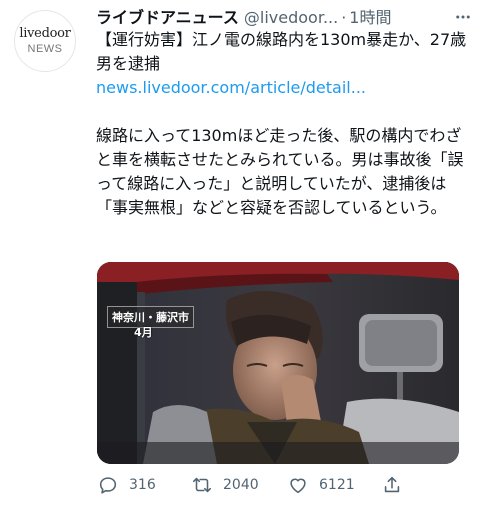 The width and height of the screenshot is (480, 506). I want to click on photo-caption-month: 4月, so click(143, 332).